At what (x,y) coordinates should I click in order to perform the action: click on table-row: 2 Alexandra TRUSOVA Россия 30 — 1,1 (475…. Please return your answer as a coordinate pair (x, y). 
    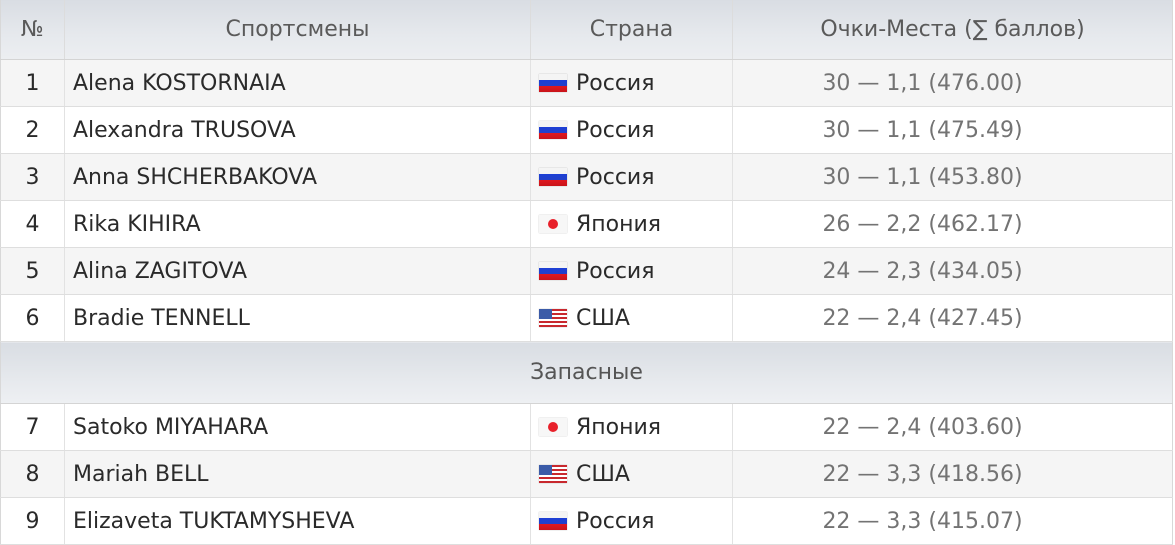
    Looking at the image, I should click on (586, 130).